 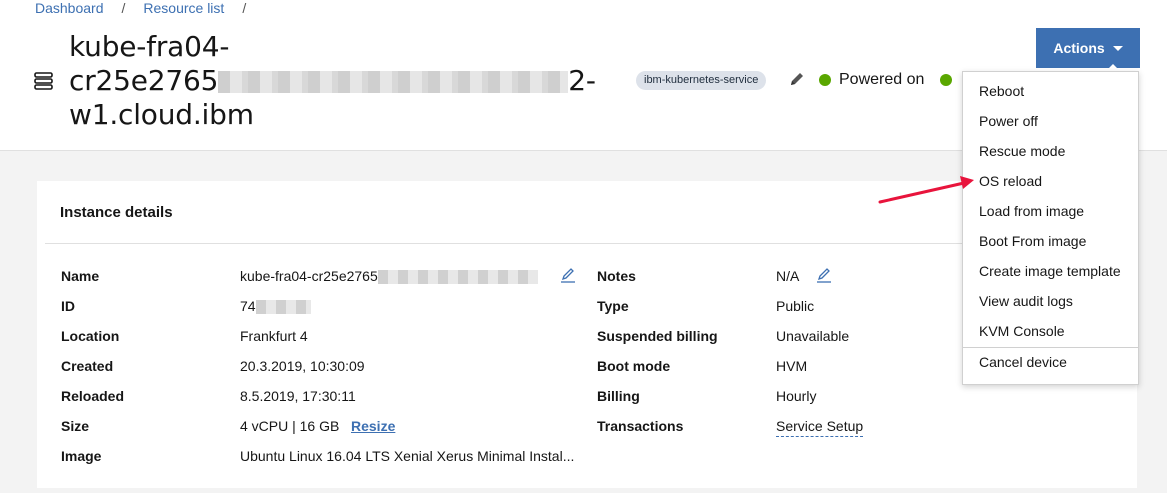 I want to click on menu-item-view-audit-logs: View audit logs, so click(x=1026, y=301).